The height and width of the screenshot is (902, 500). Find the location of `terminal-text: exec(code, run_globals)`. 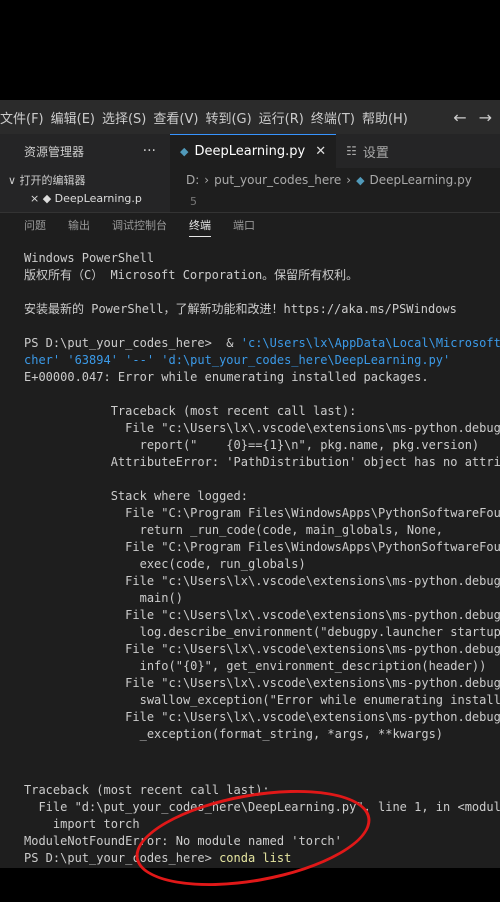

terminal-text: exec(code, run_globals) is located at coordinates (165, 564).